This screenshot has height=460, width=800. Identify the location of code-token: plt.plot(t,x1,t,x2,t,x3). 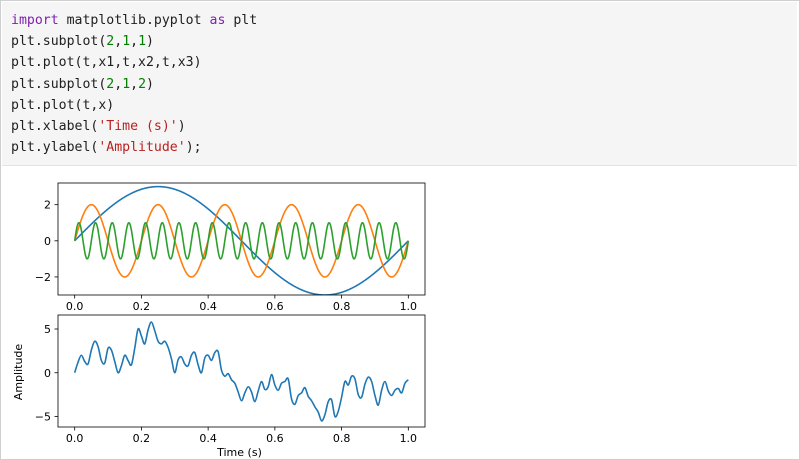
(106, 63).